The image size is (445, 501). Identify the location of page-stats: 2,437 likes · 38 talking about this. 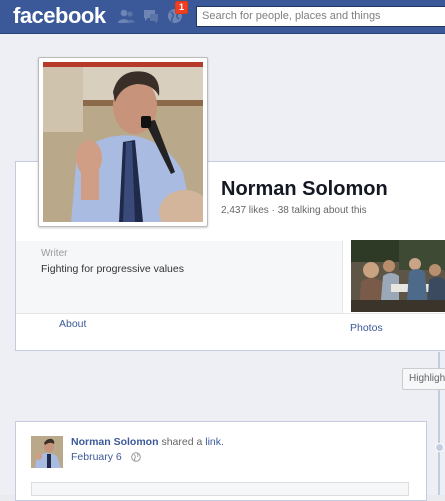
(294, 210).